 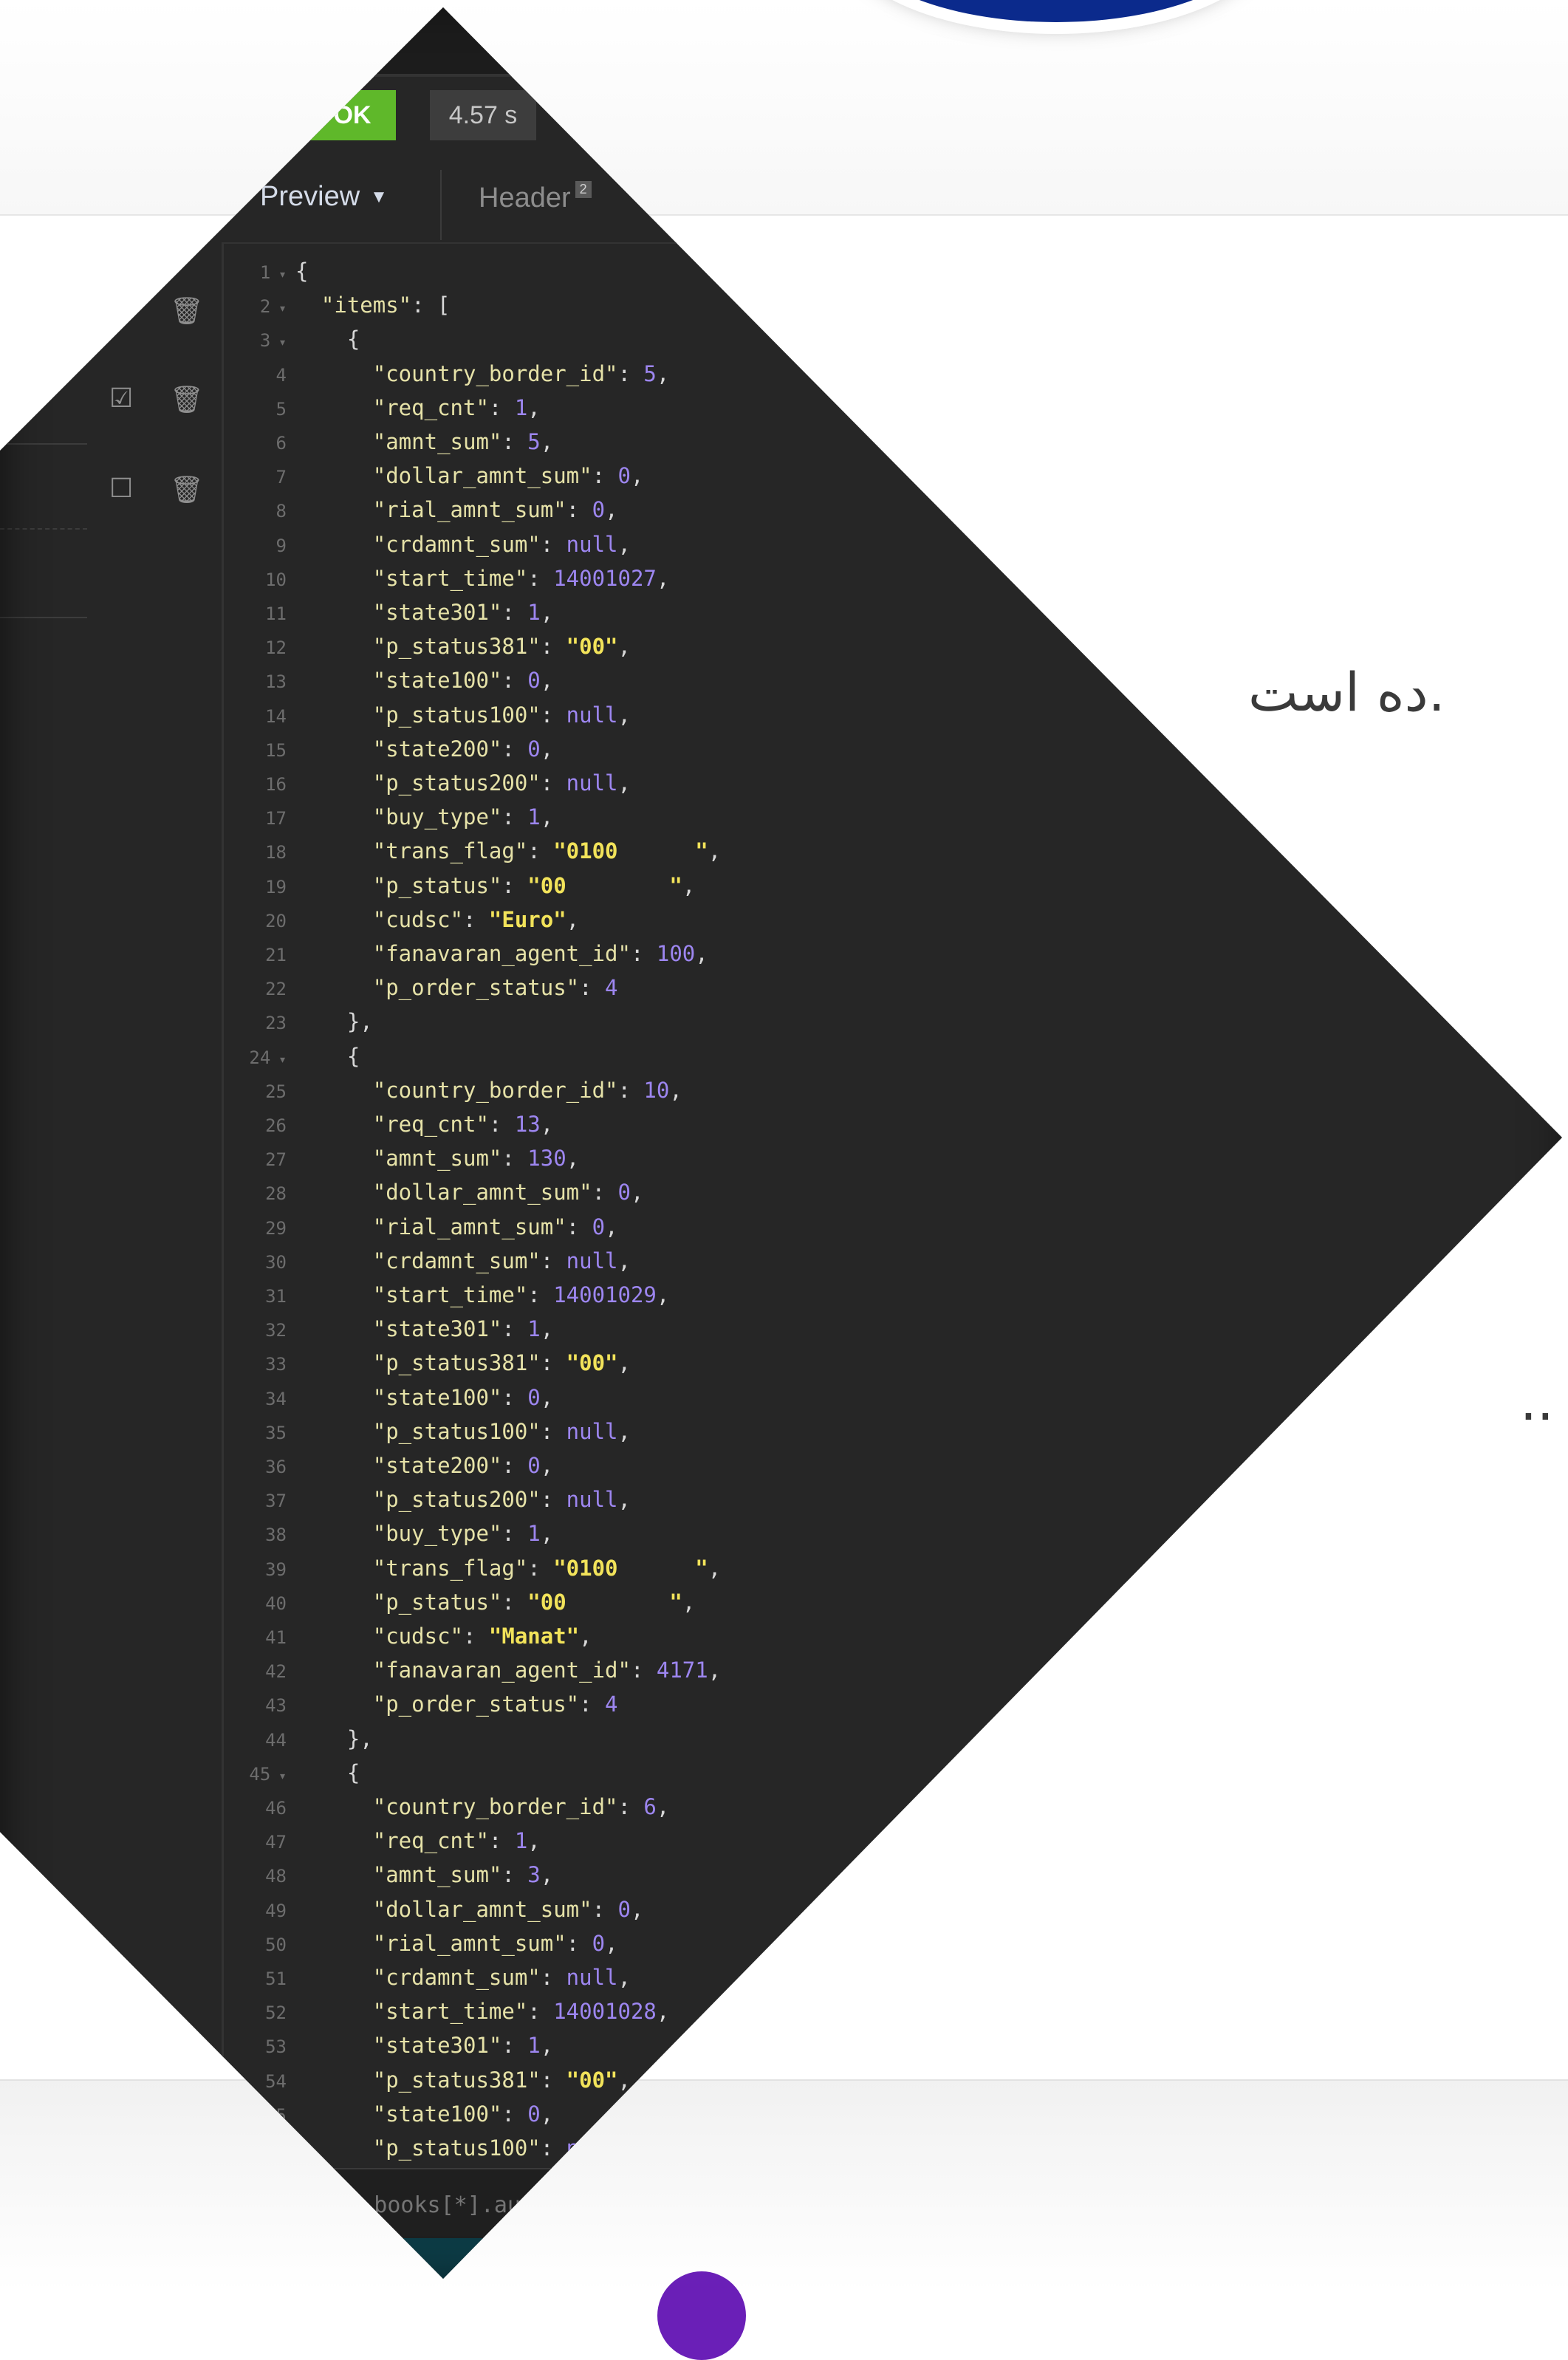 I want to click on chevron-down-icon: ▼, so click(x=379, y=197).